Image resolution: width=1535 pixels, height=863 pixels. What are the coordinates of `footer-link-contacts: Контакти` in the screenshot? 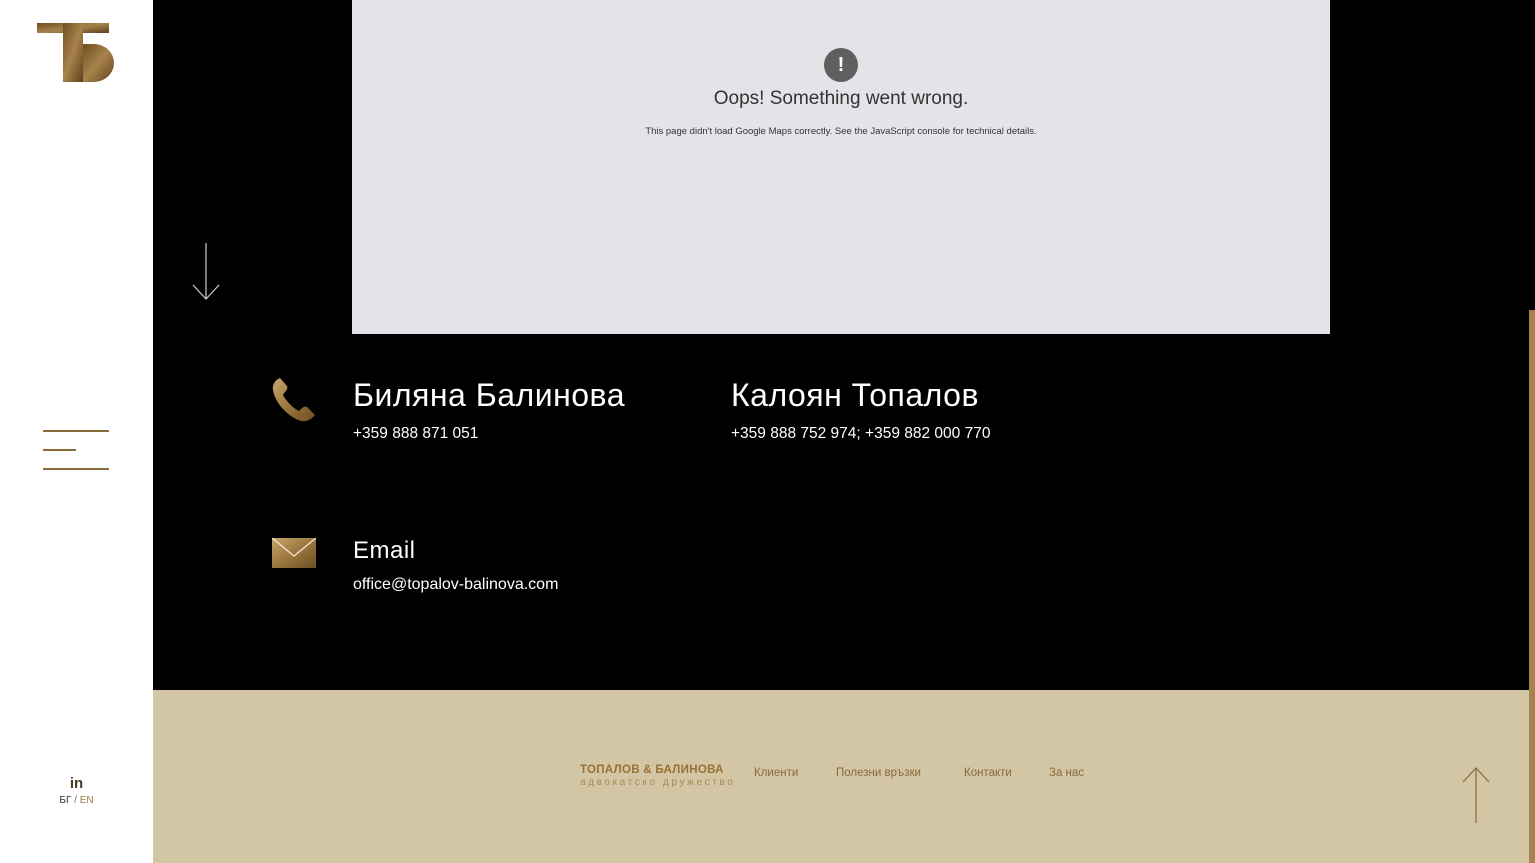 It's located at (988, 773).